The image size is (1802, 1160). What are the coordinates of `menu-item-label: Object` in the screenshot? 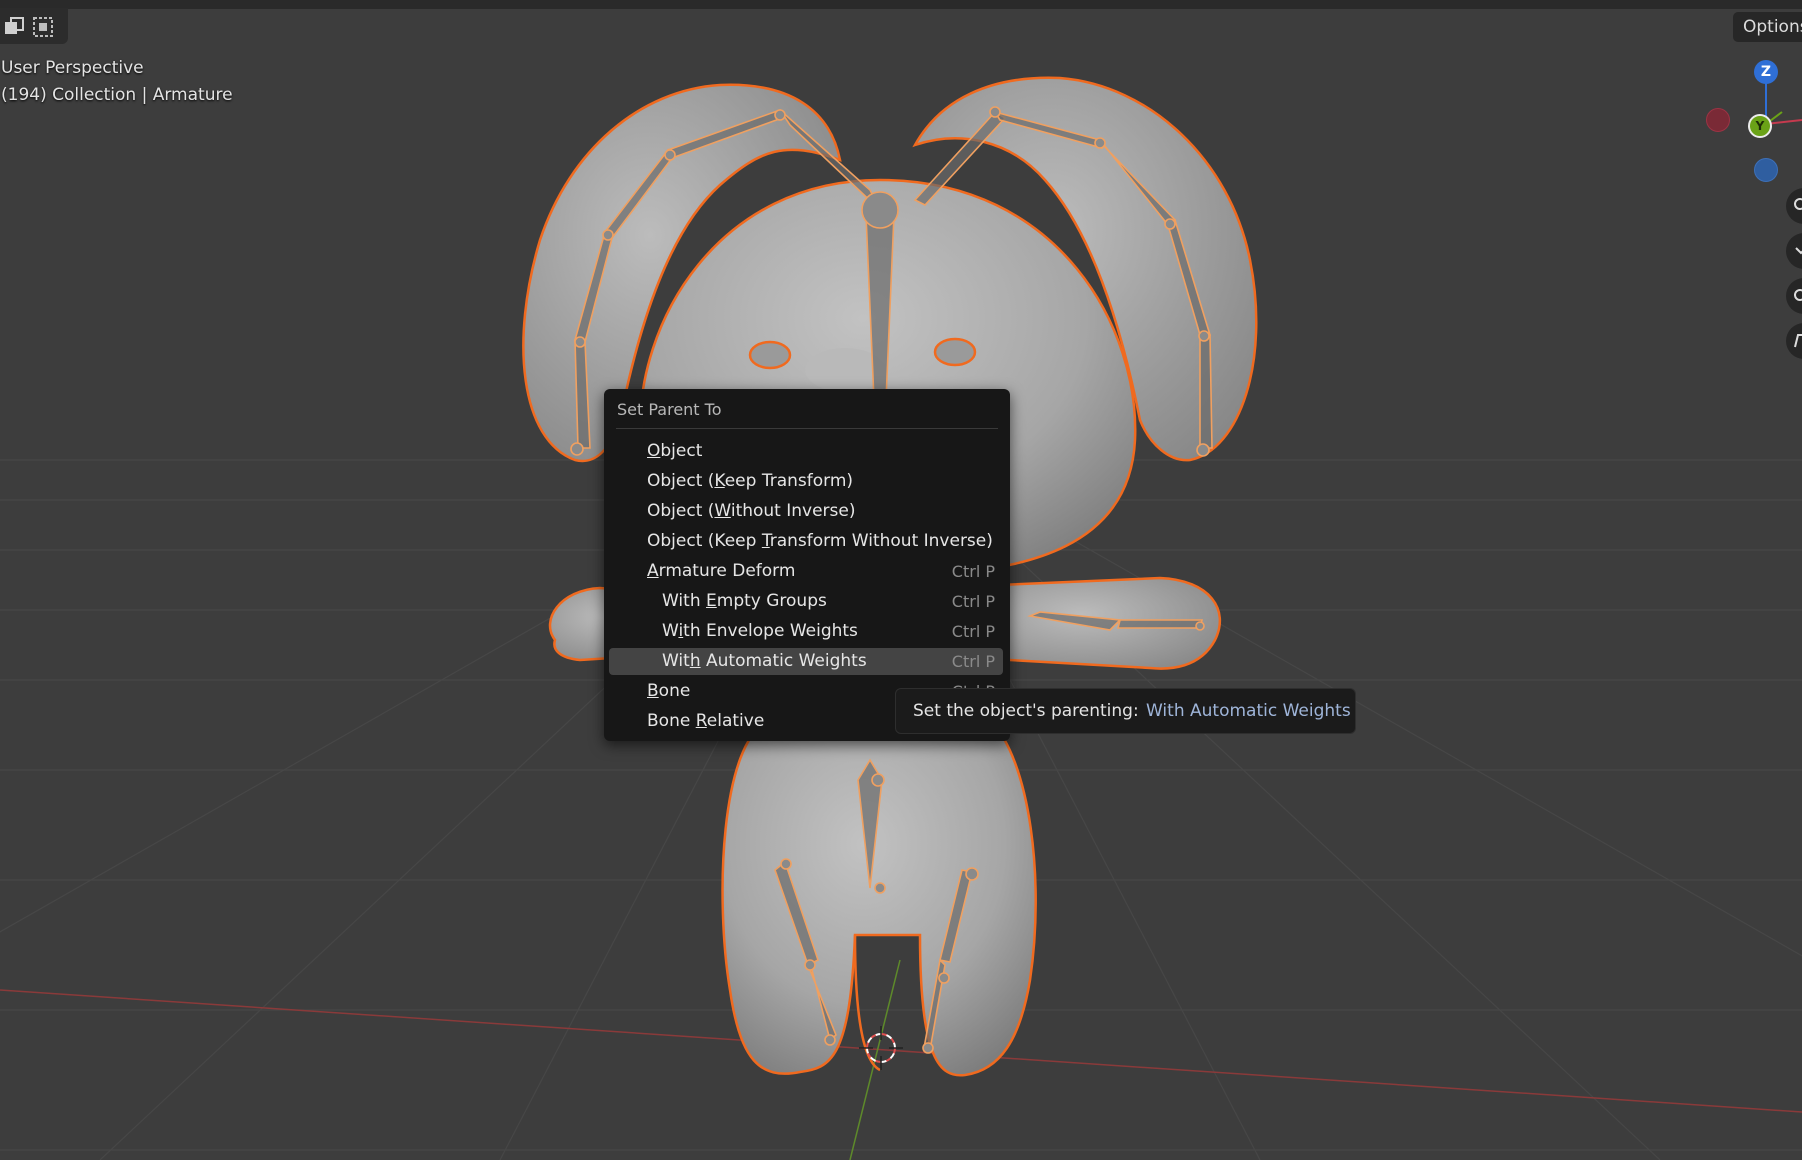 It's located at (674, 451).